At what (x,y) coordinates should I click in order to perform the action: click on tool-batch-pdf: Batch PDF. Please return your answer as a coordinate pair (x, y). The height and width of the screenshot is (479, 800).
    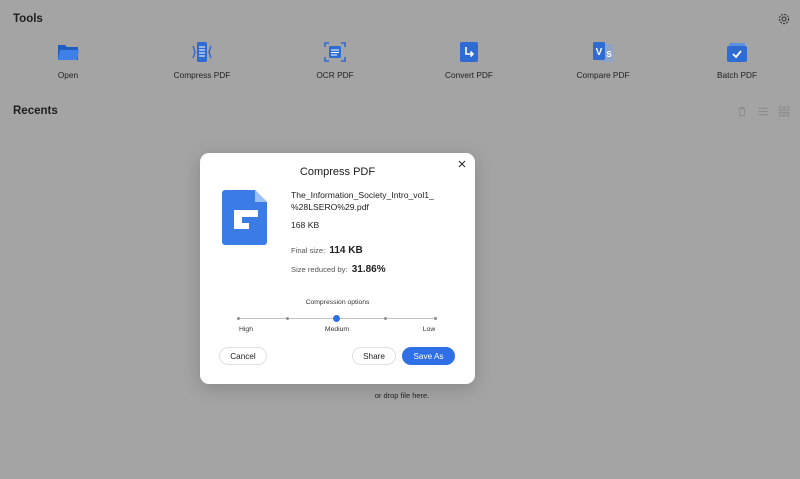
    Looking at the image, I should click on (737, 60).